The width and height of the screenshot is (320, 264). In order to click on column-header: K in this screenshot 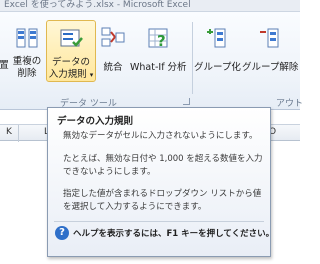, I will do `click(9, 132)`.